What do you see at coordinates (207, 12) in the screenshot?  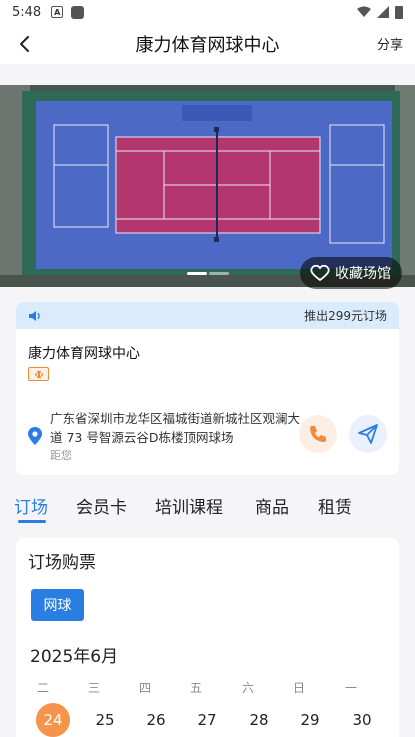 I see `status-bar: 5:48 A` at bounding box center [207, 12].